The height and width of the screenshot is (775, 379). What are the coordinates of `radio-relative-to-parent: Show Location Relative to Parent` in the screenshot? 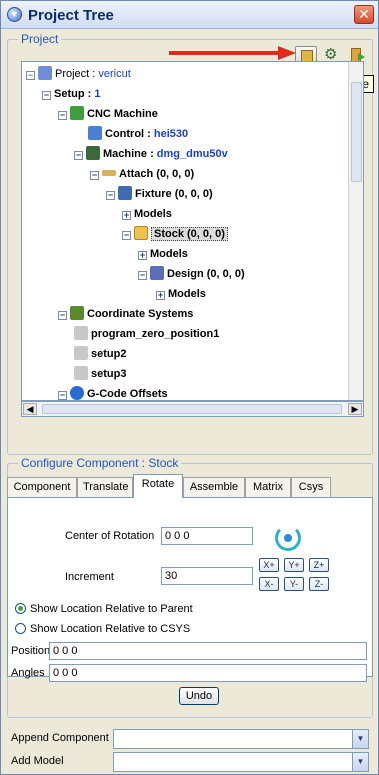 It's located at (104, 609).